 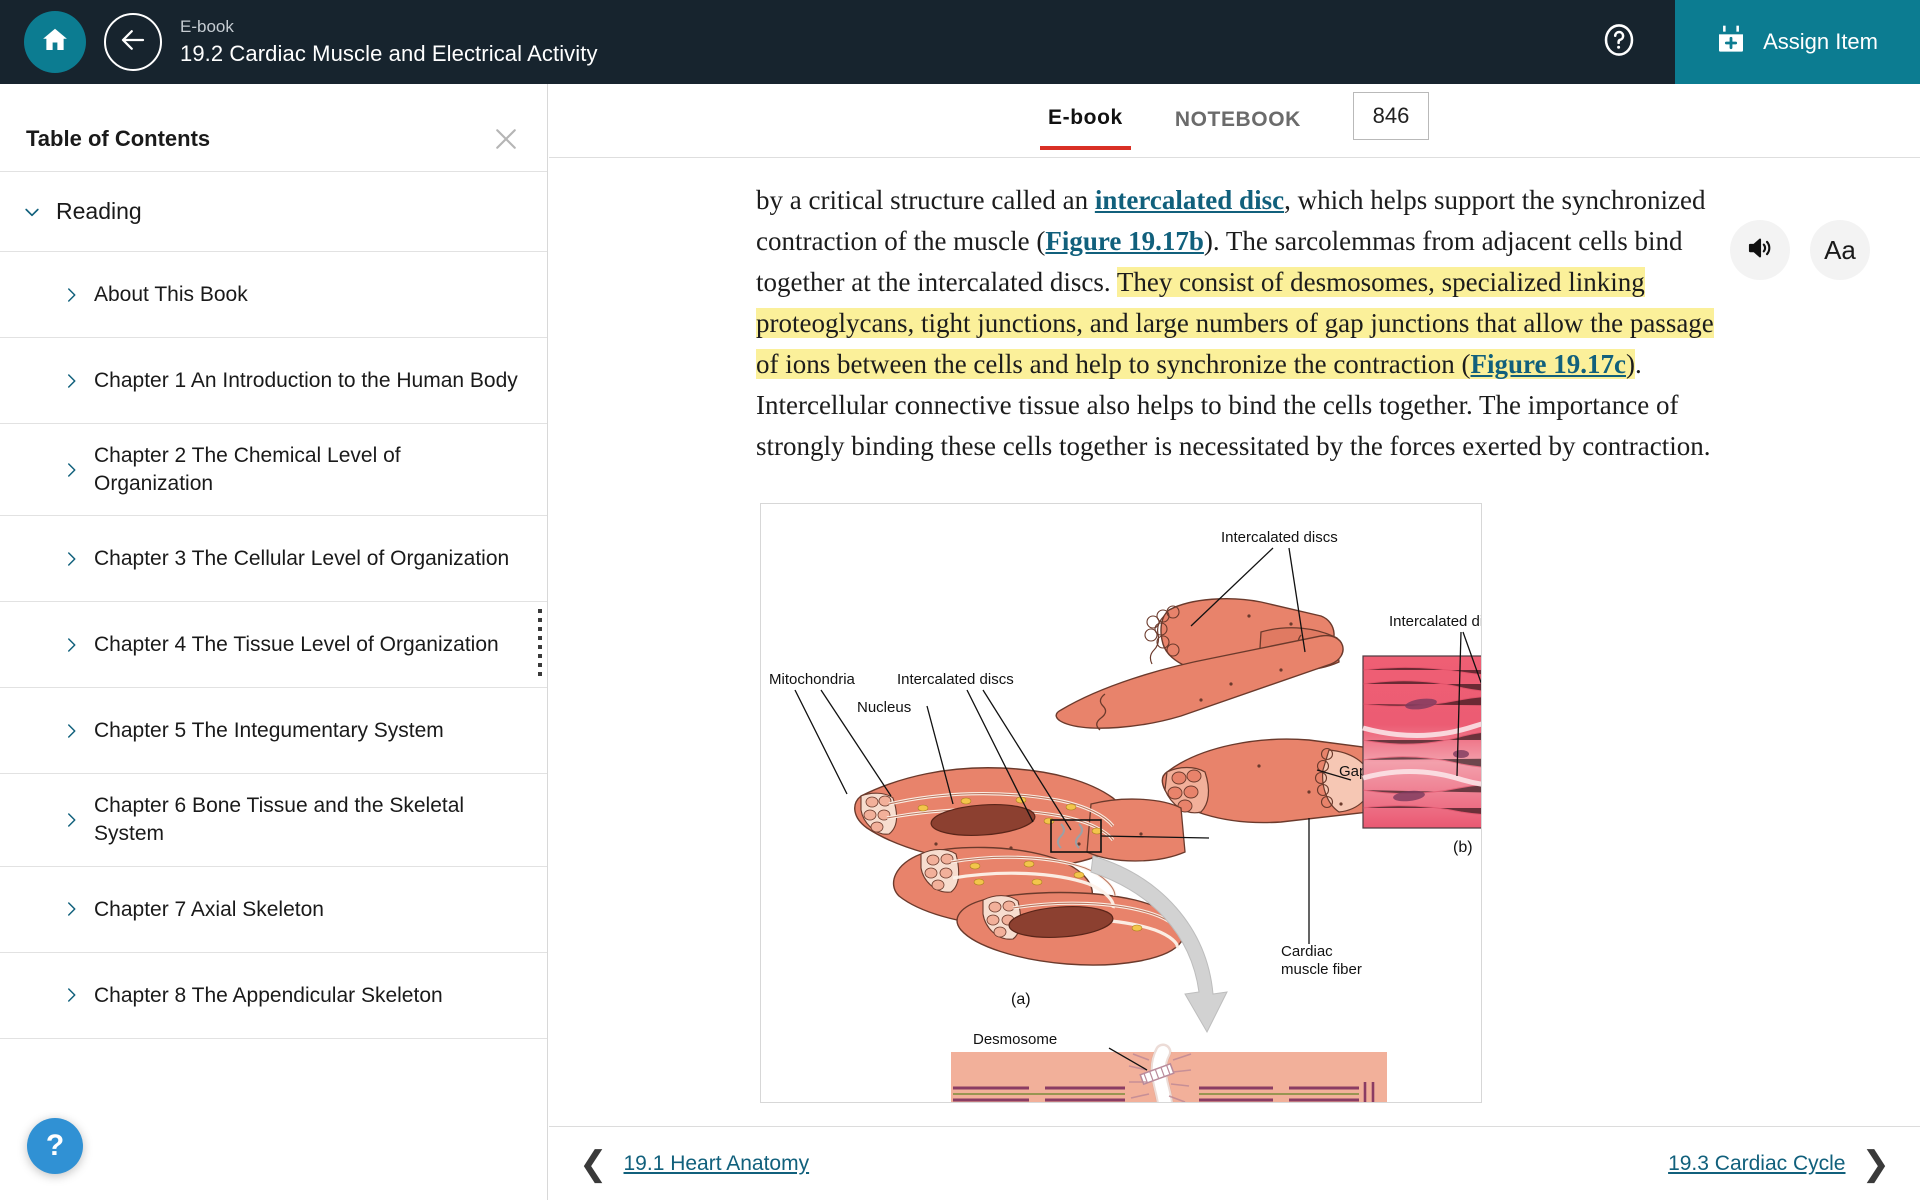 What do you see at coordinates (1189, 200) in the screenshot?
I see `link-intercalated-disc: intercalated disc` at bounding box center [1189, 200].